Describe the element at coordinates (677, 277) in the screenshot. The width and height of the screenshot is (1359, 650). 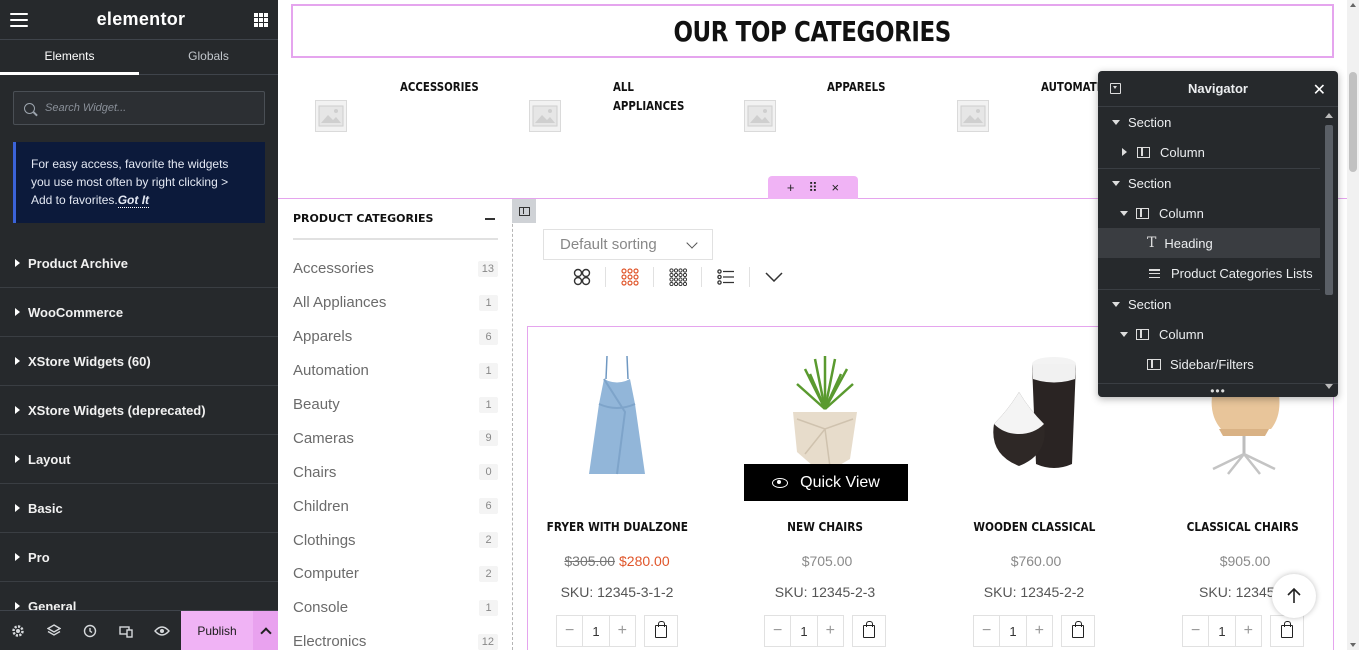
I see `grid-4-icon` at that location.